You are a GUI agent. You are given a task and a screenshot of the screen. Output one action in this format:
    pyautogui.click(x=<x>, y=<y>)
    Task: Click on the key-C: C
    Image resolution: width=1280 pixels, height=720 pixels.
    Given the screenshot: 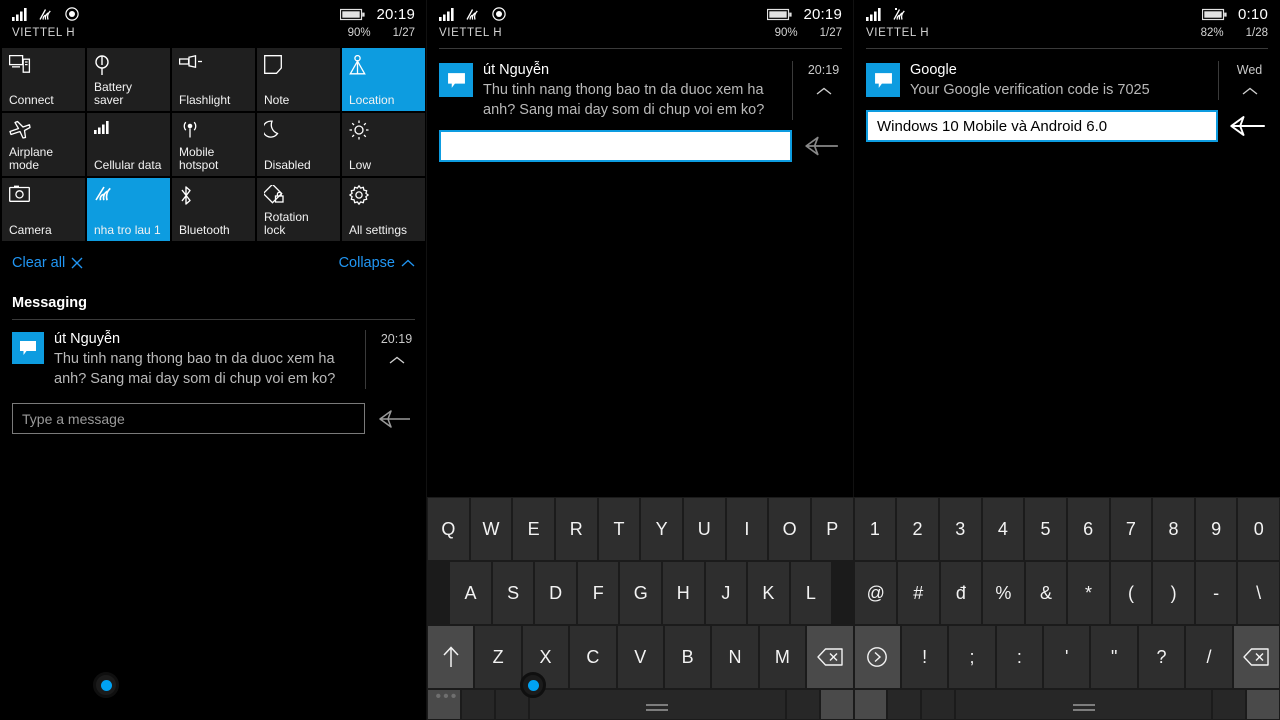 What is the action you would take?
    pyautogui.click(x=593, y=657)
    